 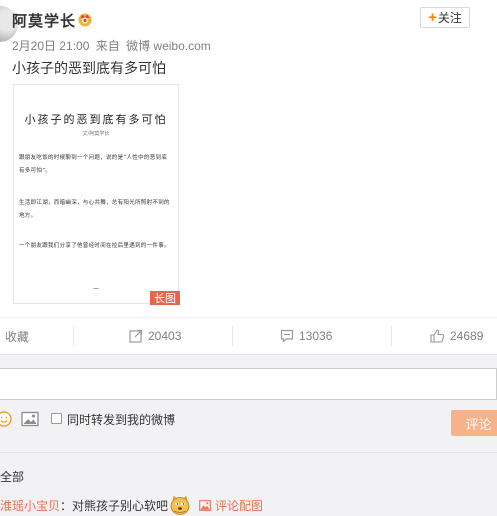 I want to click on action-bar: 收藏 20403 13036 24689, so click(x=248, y=336).